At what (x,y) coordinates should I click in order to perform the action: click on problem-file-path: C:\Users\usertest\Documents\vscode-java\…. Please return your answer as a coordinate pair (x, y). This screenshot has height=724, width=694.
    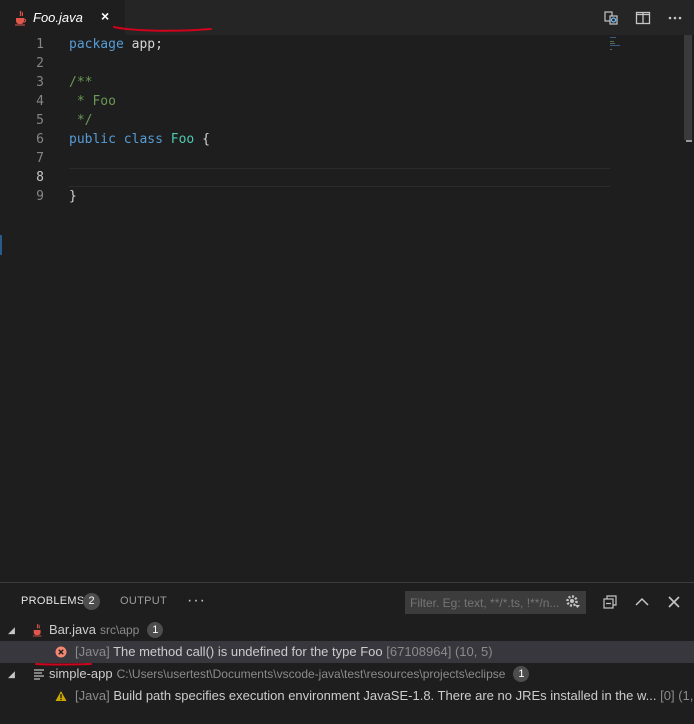
    Looking at the image, I should click on (311, 674).